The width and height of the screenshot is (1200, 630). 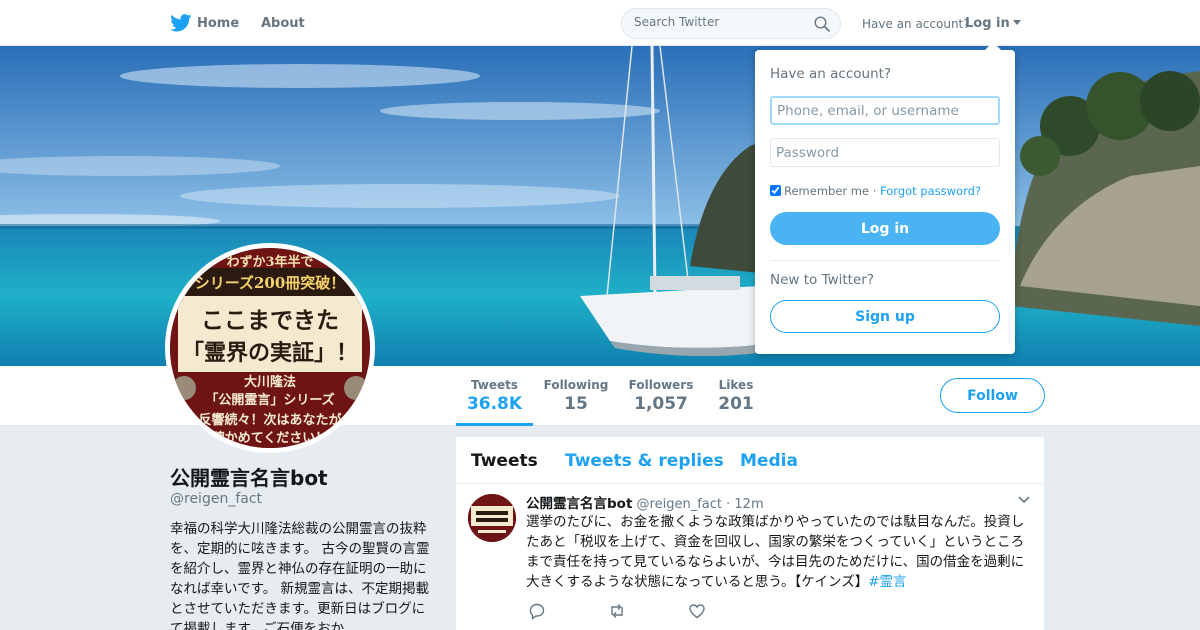 What do you see at coordinates (992, 395) in the screenshot?
I see `follow-button: Follow` at bounding box center [992, 395].